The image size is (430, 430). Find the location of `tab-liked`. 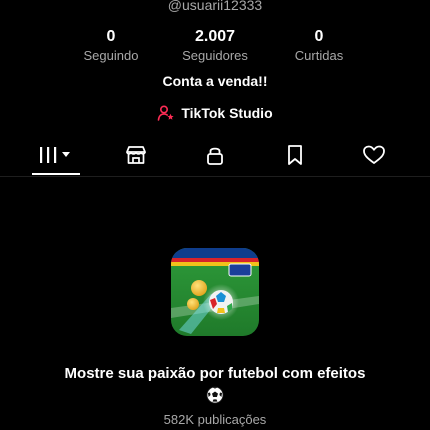

tab-liked is located at coordinates (374, 157).